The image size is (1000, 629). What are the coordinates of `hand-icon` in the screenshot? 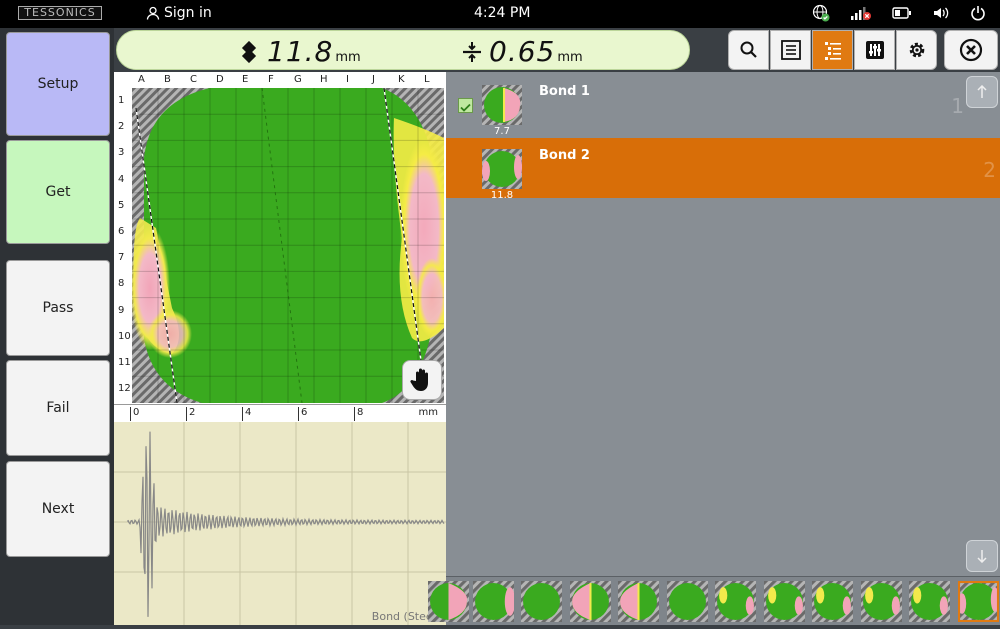 It's located at (419, 379).